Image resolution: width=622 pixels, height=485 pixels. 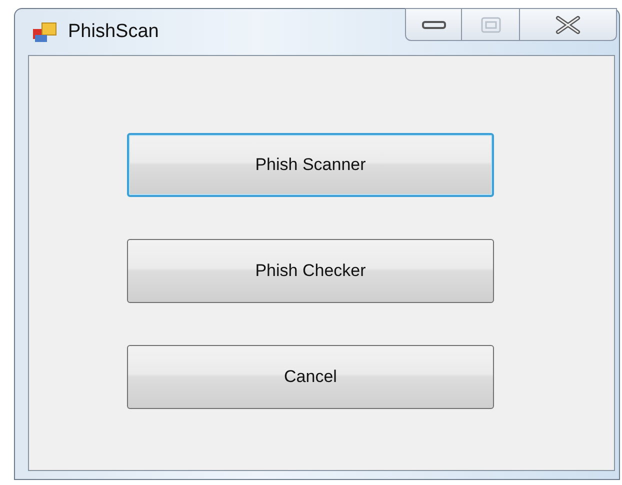 I want to click on minimize-icon, so click(x=434, y=25).